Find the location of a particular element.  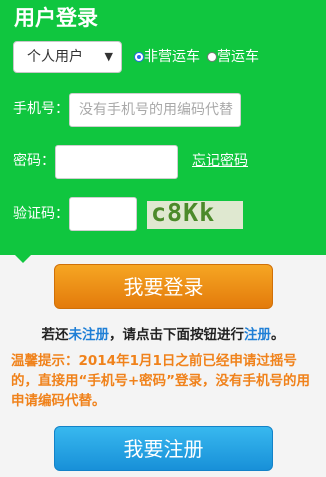

radio-unchecked-icon is located at coordinates (212, 57).